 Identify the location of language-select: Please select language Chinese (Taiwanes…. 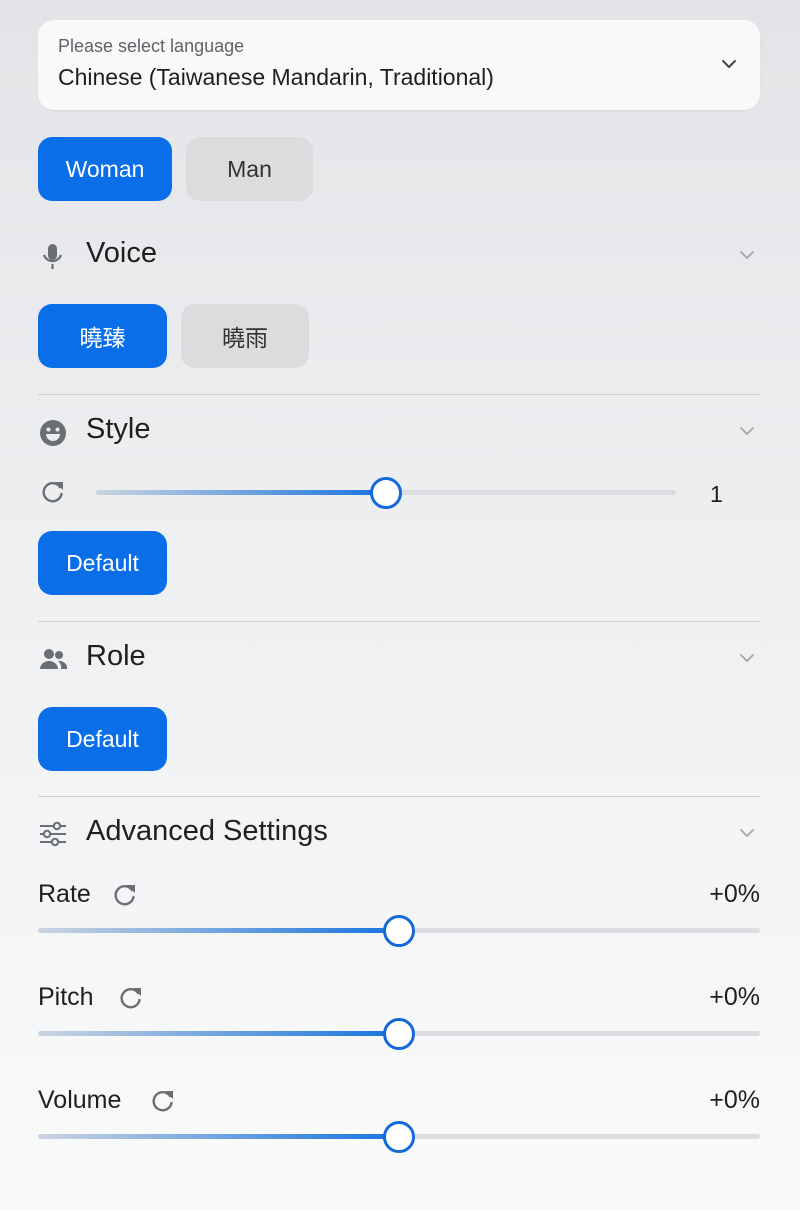
(399, 65).